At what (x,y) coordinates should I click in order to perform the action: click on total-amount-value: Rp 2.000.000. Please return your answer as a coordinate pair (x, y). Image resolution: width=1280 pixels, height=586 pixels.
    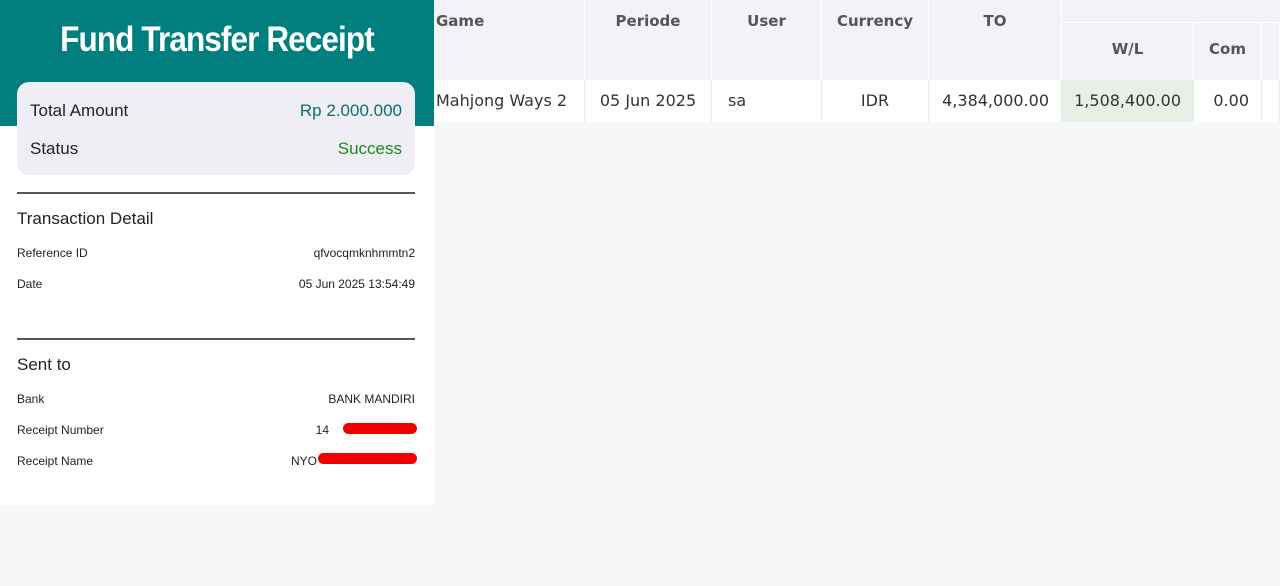
    Looking at the image, I should click on (350, 110).